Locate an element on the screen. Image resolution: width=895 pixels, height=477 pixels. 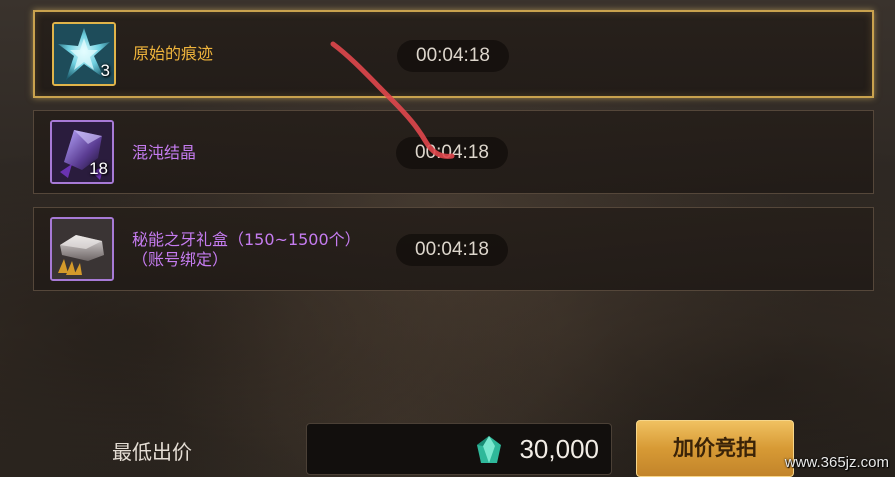
item-name-line-1: 秘能之牙礼盒（150~1500个） is located at coordinates (246, 239).